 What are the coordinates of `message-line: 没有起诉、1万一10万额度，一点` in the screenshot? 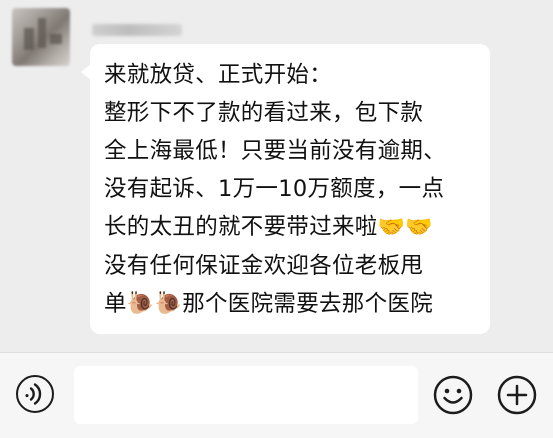 It's located at (274, 189).